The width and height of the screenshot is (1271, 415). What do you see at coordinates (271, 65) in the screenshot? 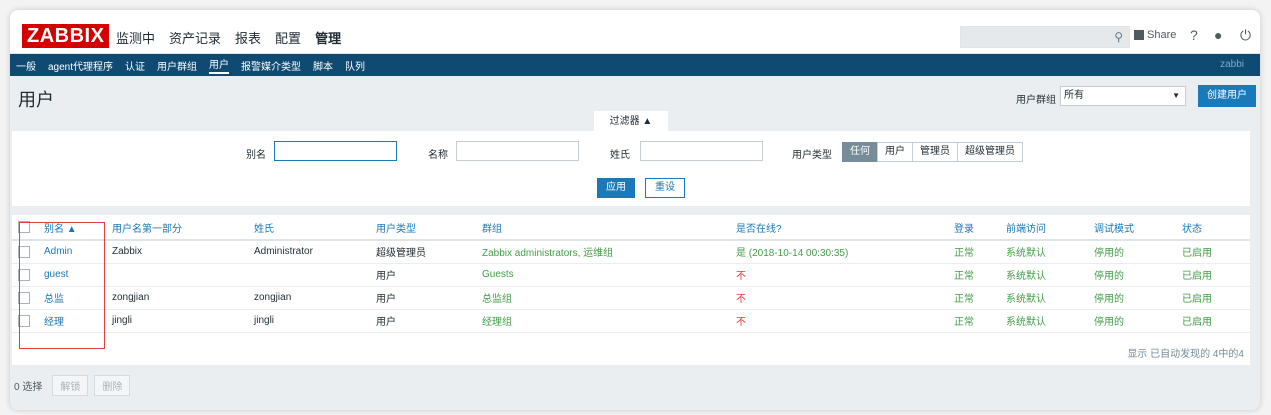
I see `subnav-media-types: 报警媒介类型` at bounding box center [271, 65].